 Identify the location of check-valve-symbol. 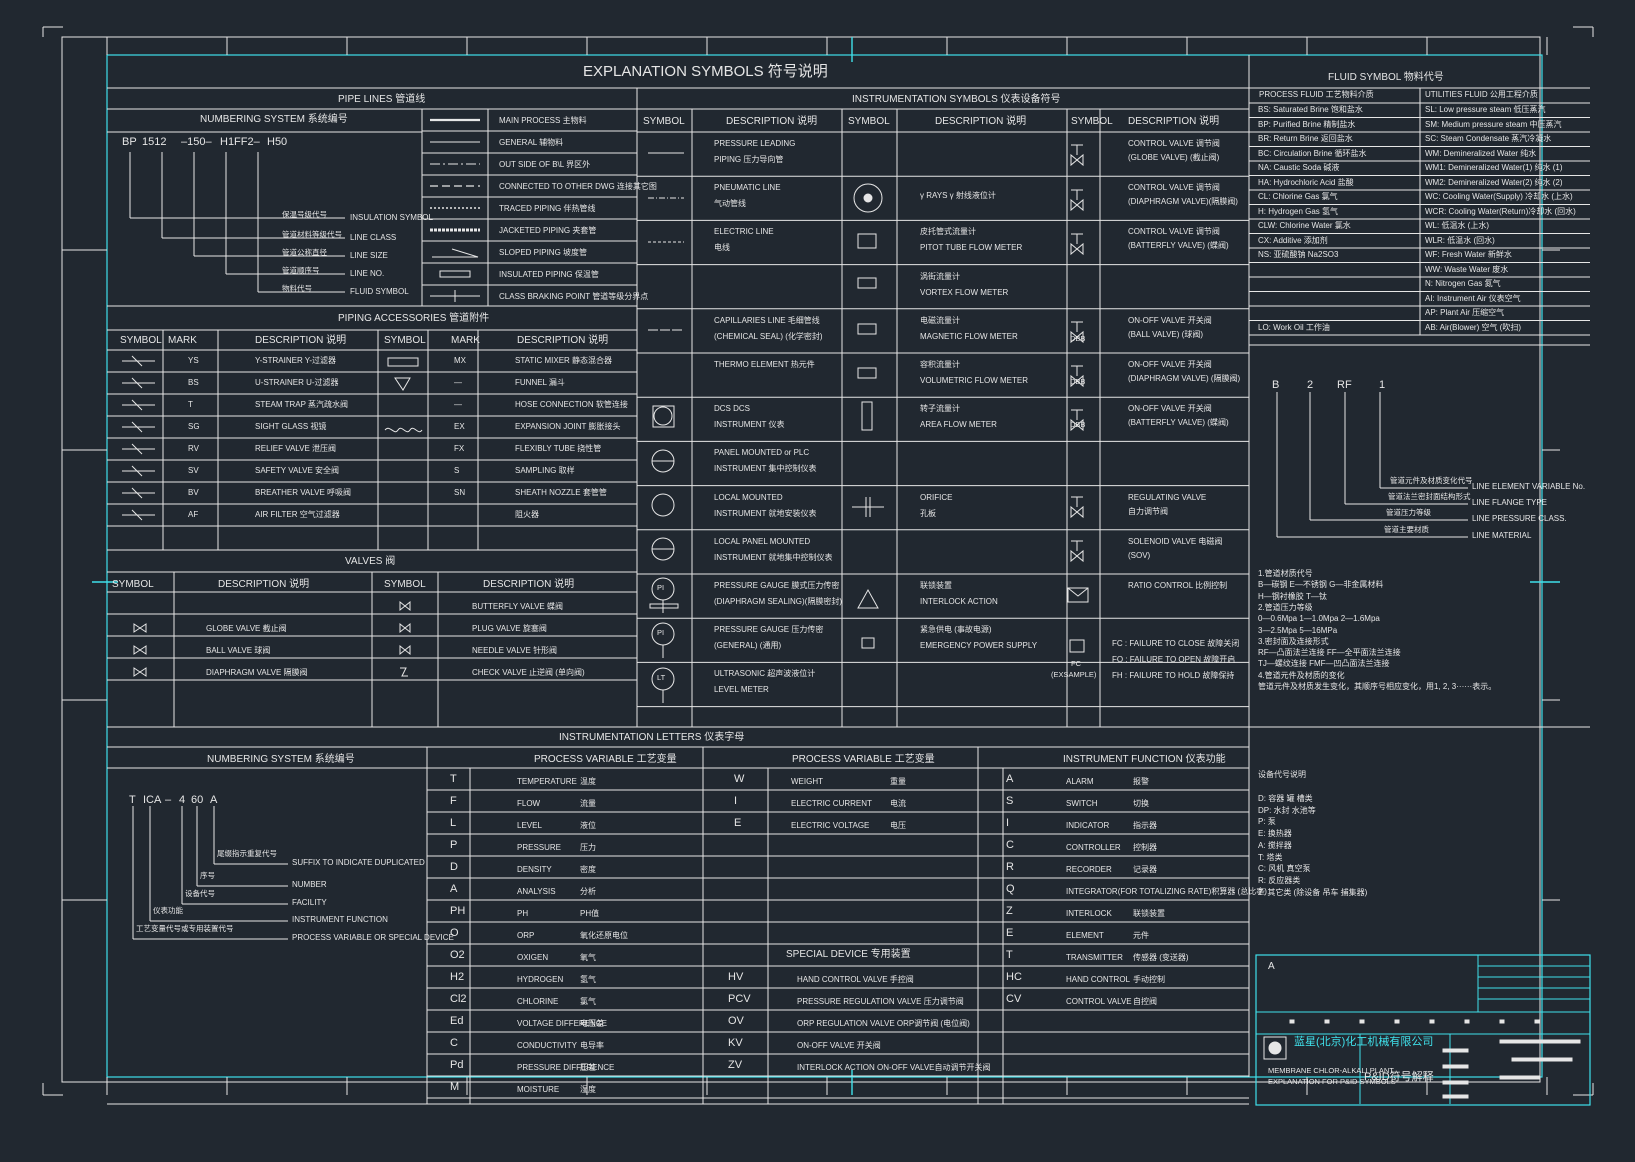
(404, 672).